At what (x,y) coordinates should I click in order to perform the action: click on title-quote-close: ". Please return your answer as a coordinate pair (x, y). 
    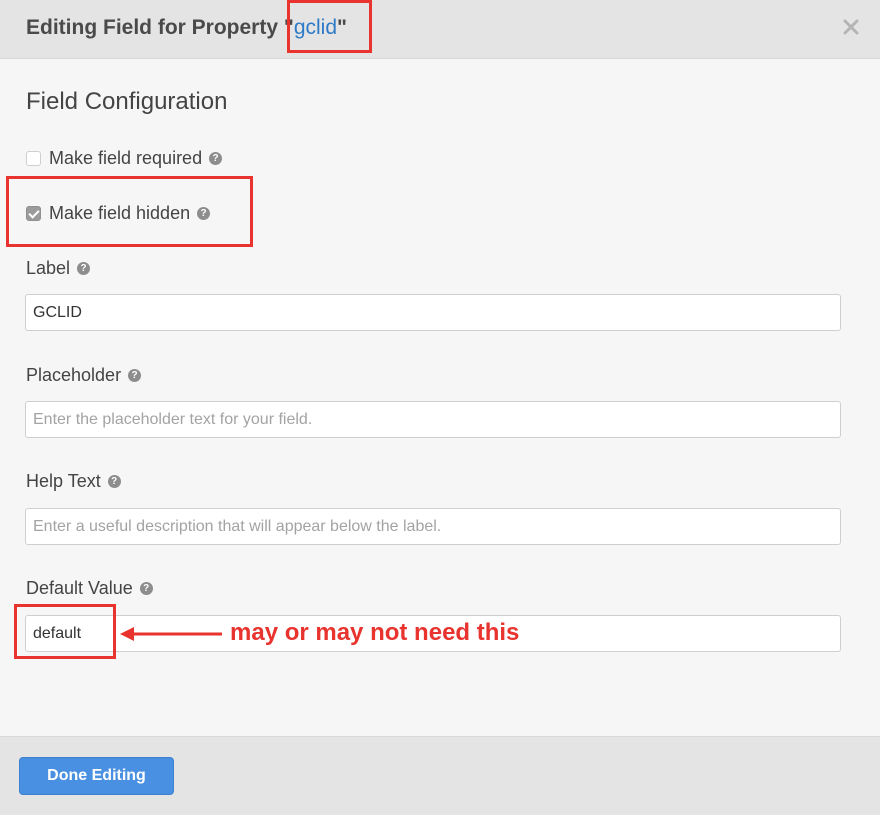
    Looking at the image, I should click on (342, 27).